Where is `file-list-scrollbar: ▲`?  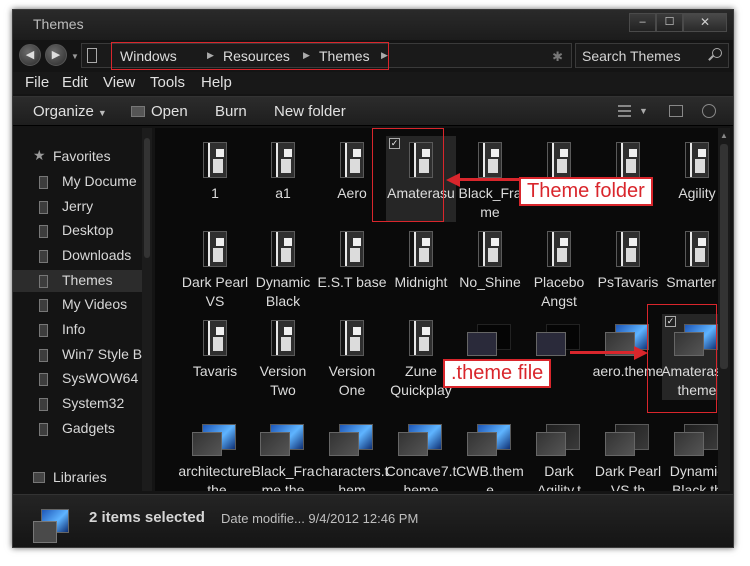 file-list-scrollbar: ▲ is located at coordinates (724, 309).